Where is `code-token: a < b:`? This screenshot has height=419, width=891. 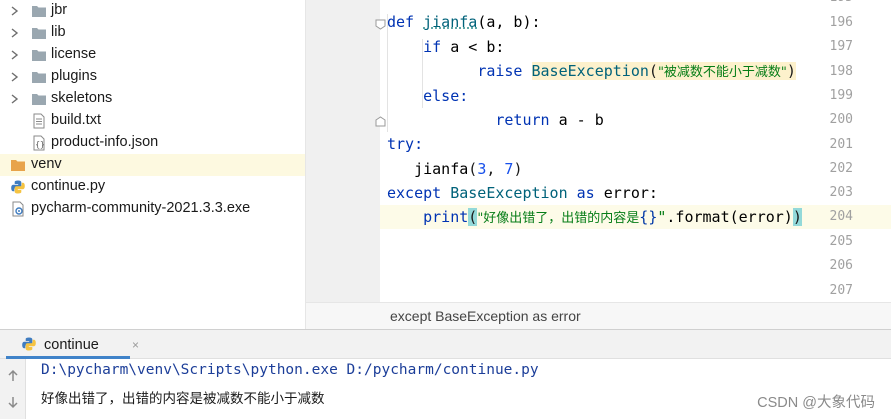
code-token: a < b: is located at coordinates (473, 47).